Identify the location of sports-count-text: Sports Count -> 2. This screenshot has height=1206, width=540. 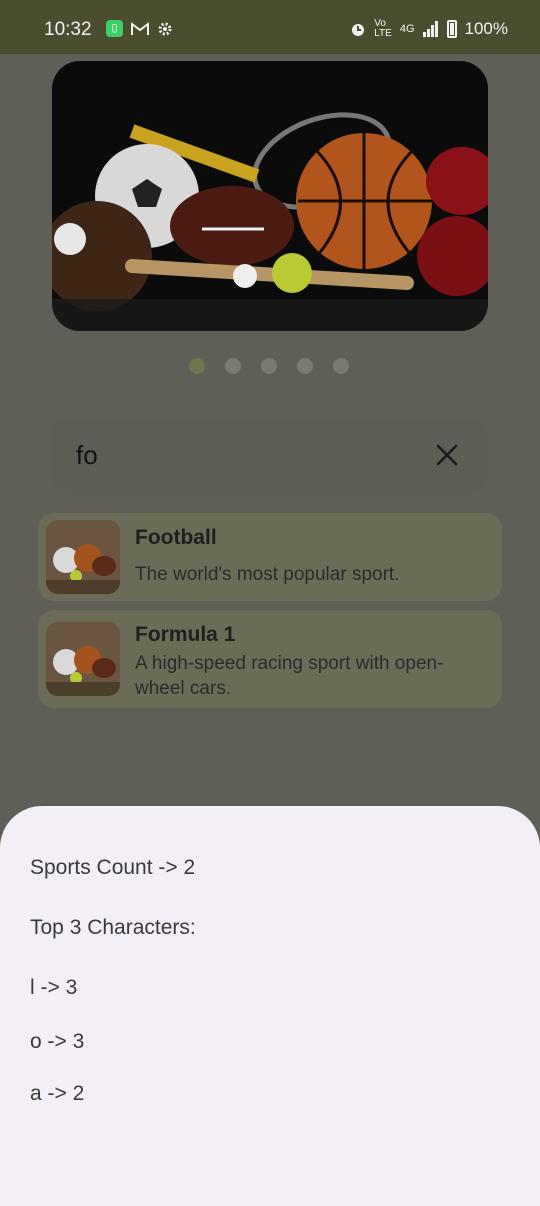
(113, 867).